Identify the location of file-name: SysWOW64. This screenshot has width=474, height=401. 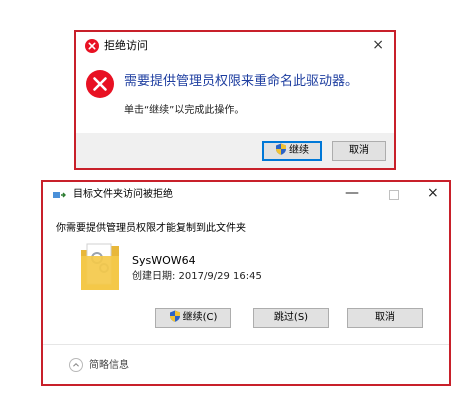
(164, 260).